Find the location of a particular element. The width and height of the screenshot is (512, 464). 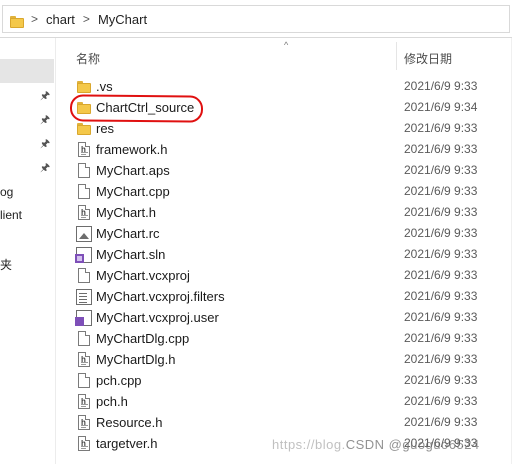

column-header-date-modified: 修改日期 is located at coordinates (428, 58).